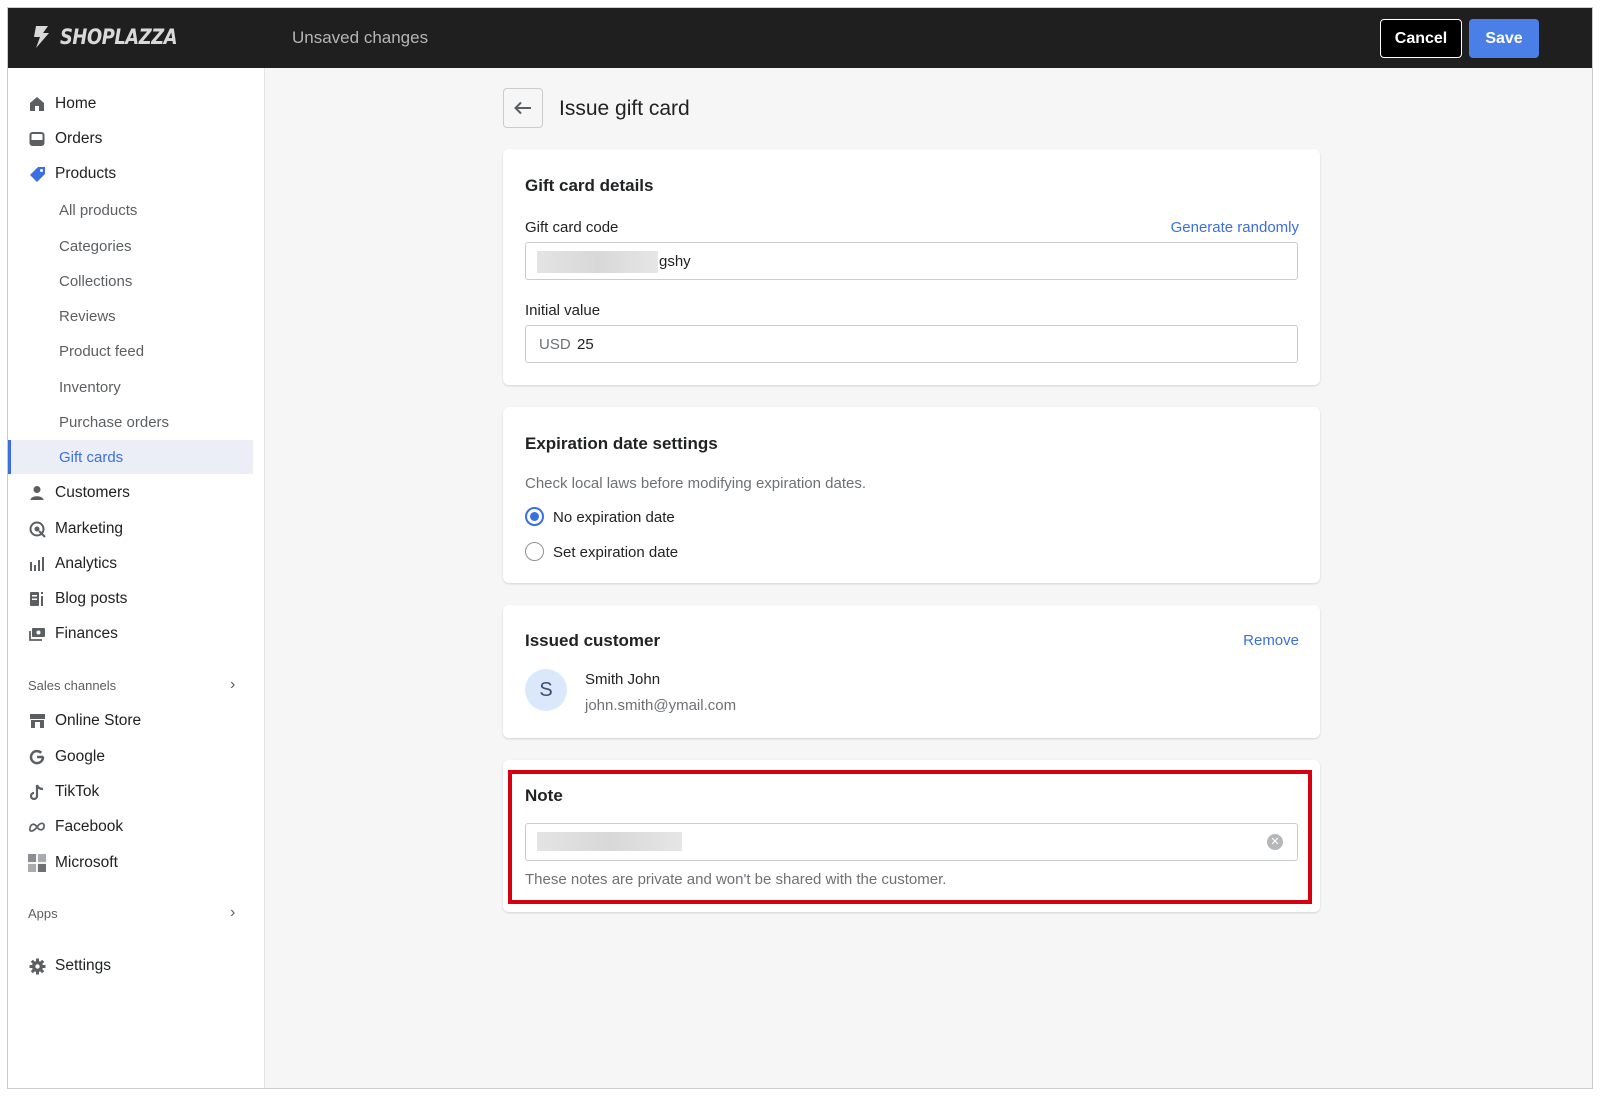  Describe the element at coordinates (621, 443) in the screenshot. I see `expiration-settings-title: Expiration date settings` at that location.